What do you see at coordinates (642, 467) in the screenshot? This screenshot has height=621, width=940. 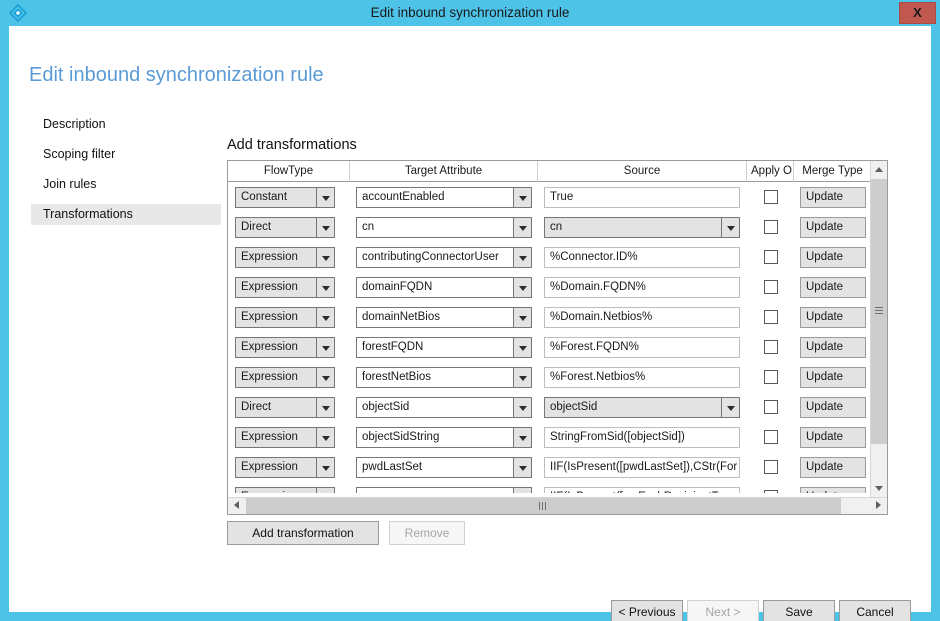 I see `source-input: IIF(IsPresent([pwdLastSet]),CStr(For` at bounding box center [642, 467].